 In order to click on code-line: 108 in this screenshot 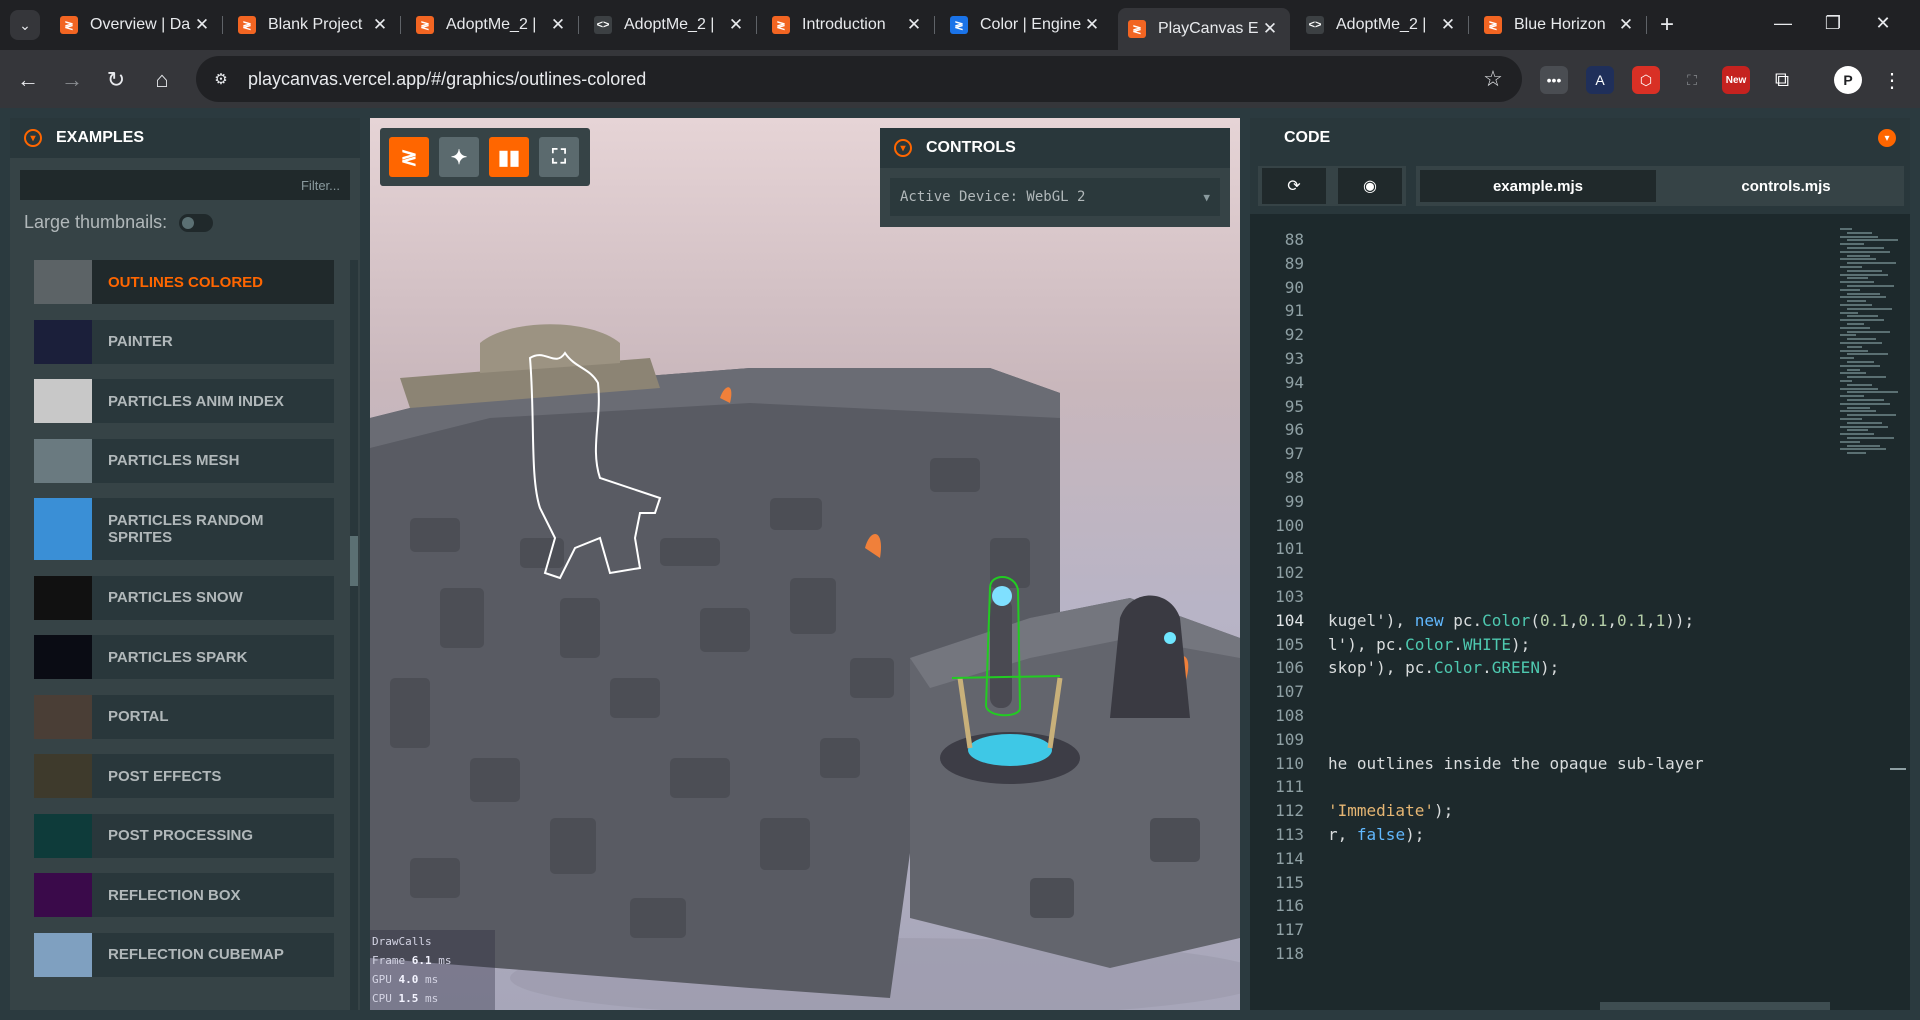, I will do `click(1540, 716)`.